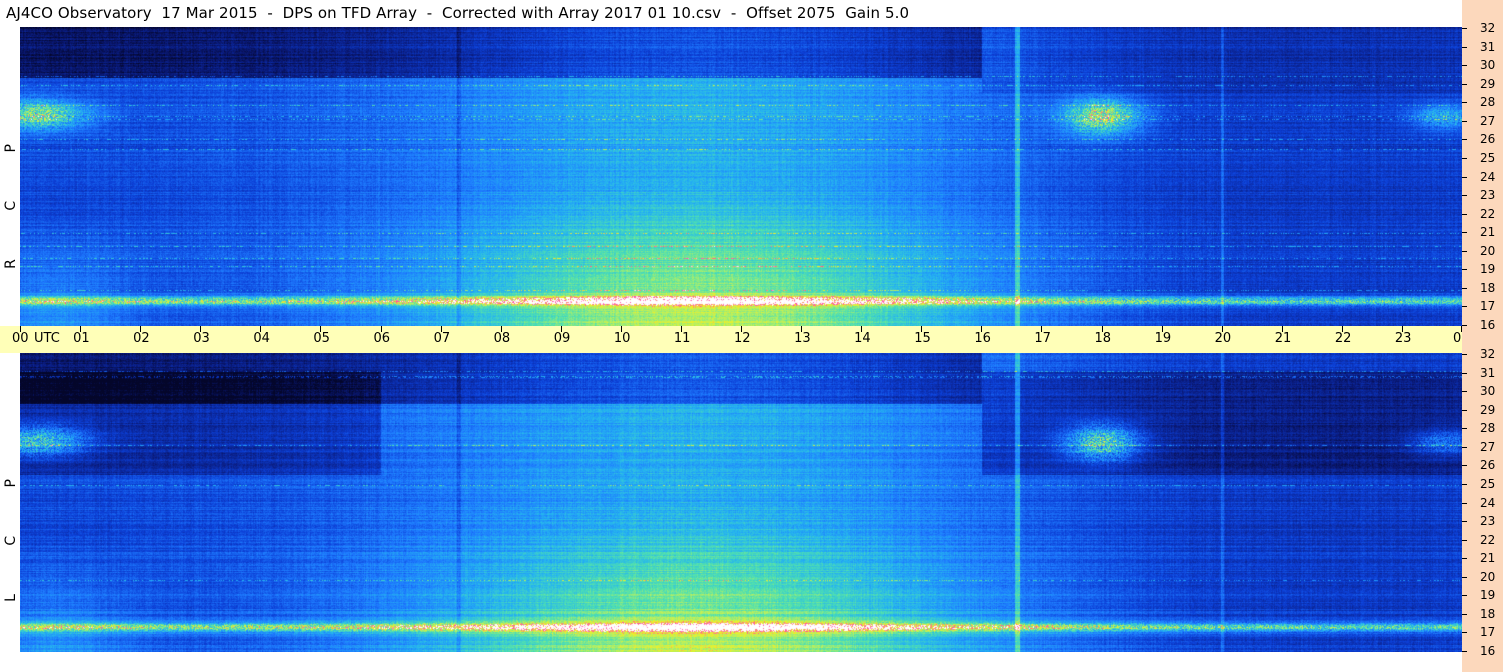 The image size is (1503, 672). What do you see at coordinates (442, 338) in the screenshot?
I see `time-tick-label: 07` at bounding box center [442, 338].